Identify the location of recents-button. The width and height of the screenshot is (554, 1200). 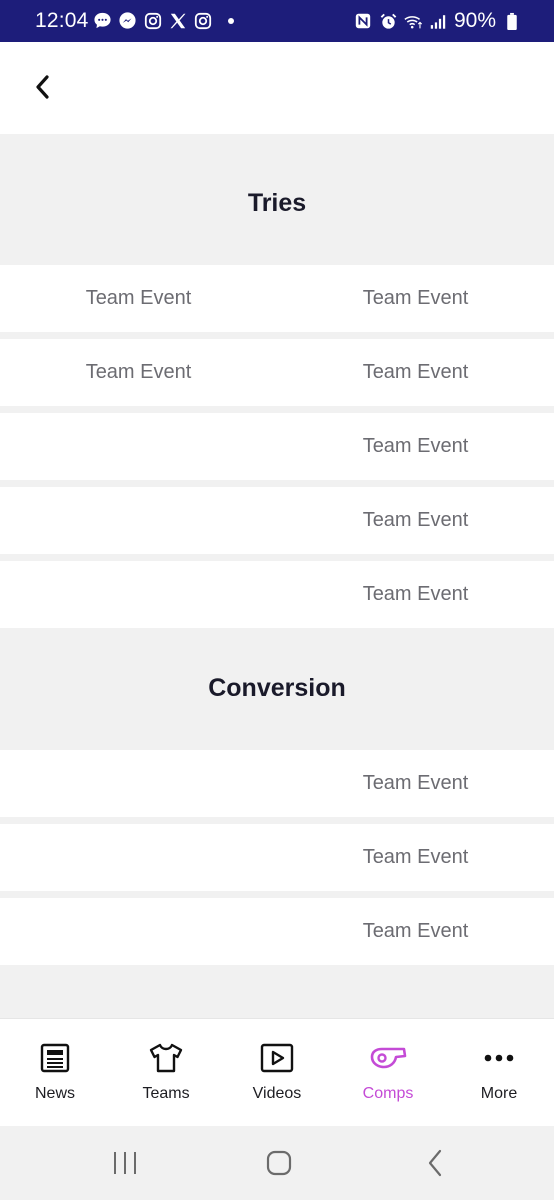
(125, 1163).